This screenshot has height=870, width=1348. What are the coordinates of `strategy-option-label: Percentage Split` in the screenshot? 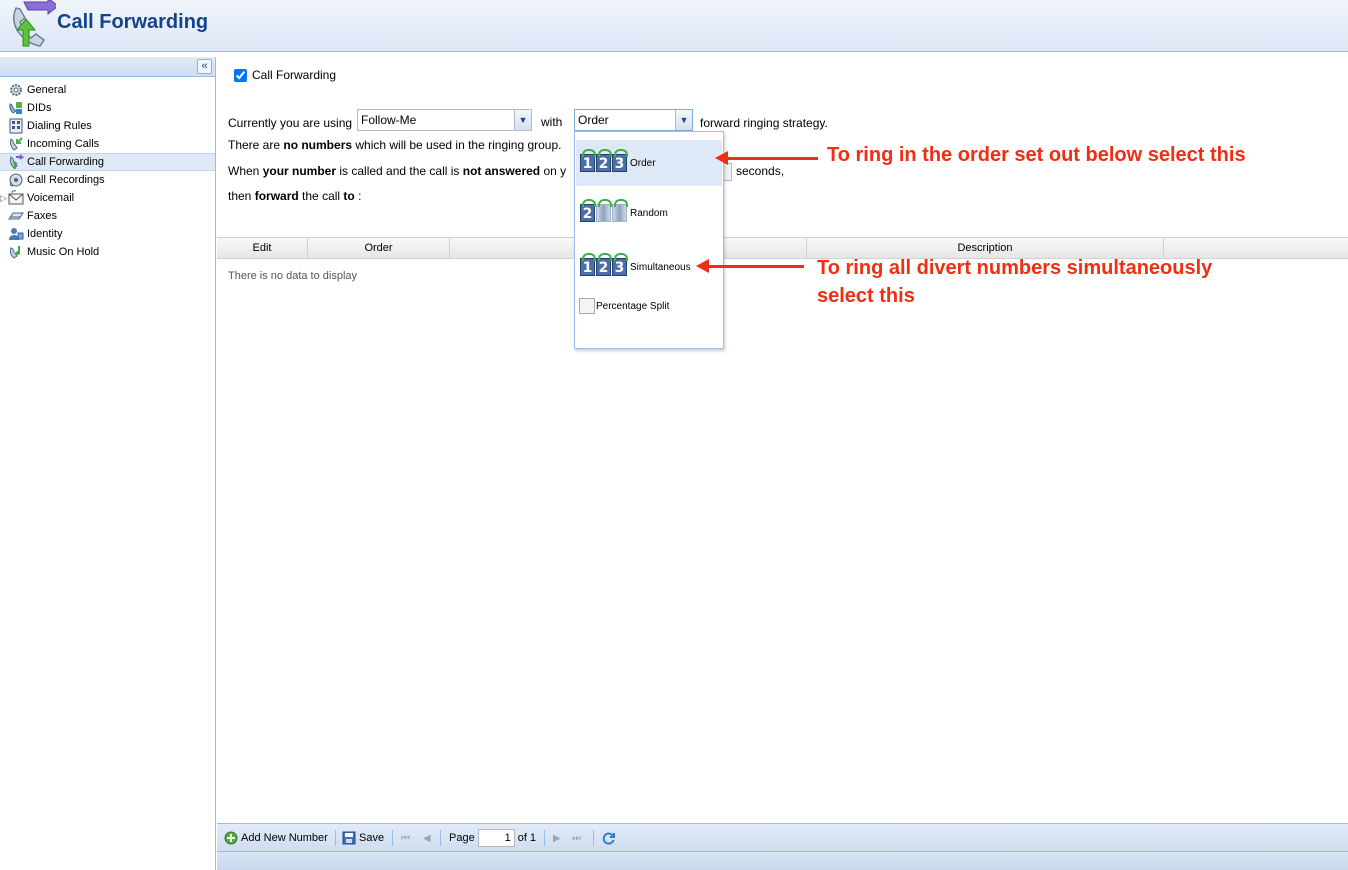 It's located at (633, 306).